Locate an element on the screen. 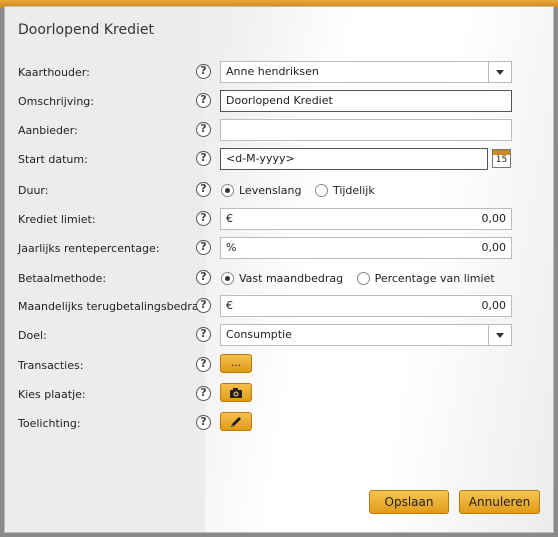 The image size is (558, 537). cancel-button: Annuleren is located at coordinates (499, 502).